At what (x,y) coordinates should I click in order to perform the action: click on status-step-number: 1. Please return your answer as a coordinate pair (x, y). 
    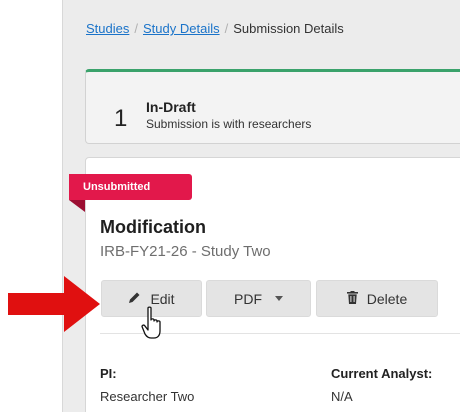
    Looking at the image, I should click on (121, 118).